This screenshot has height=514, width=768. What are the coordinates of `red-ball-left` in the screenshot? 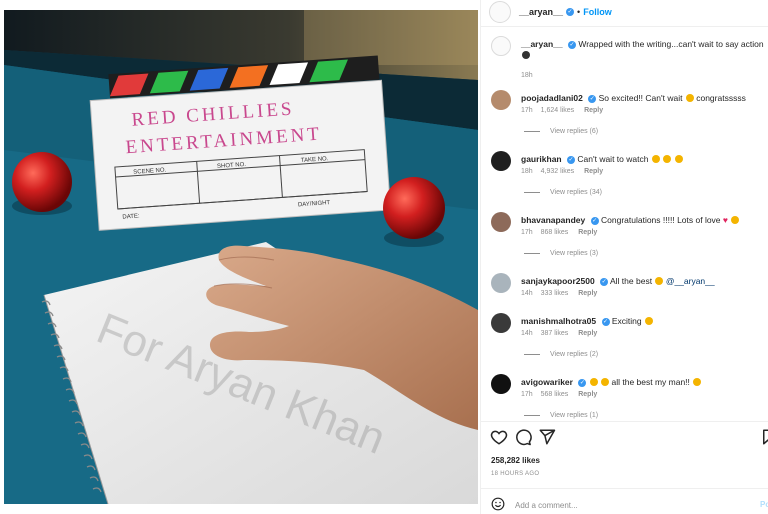 It's located at (42, 182).